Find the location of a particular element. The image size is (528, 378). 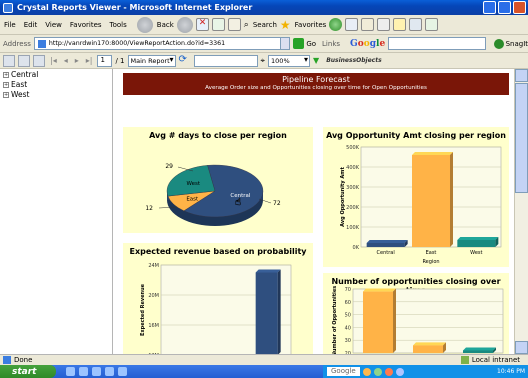

google-deskbar: Google is located at coordinates (343, 371).